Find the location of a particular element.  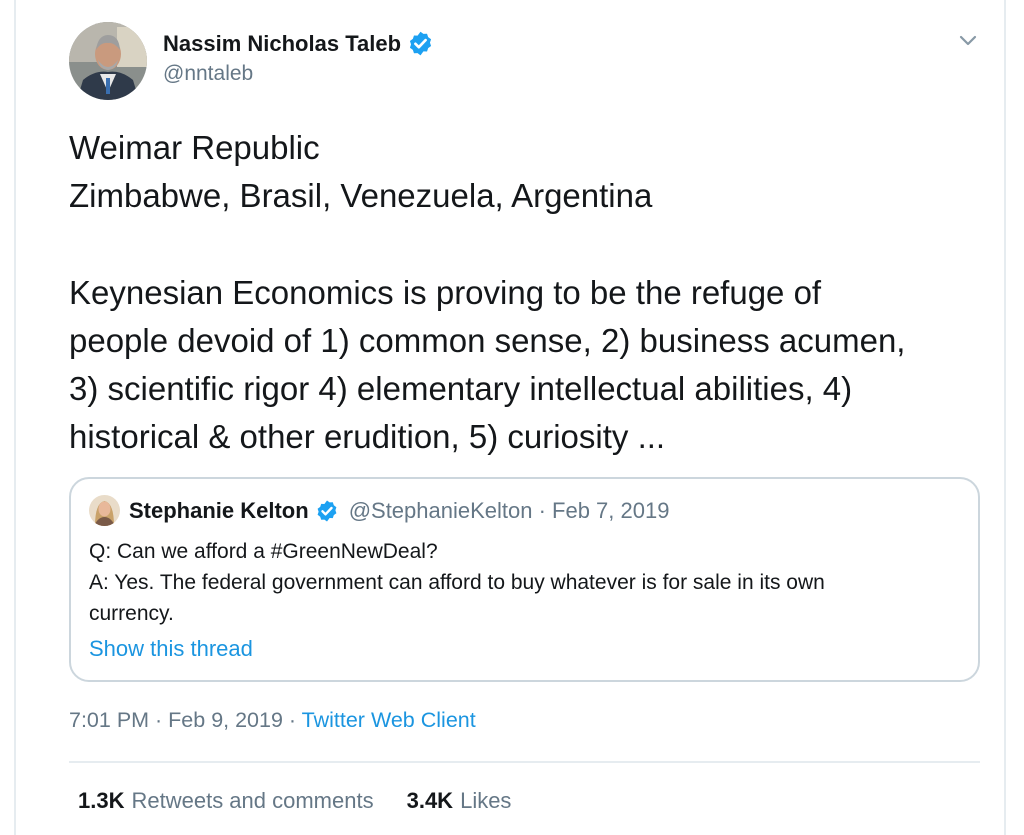

author-name-row: Nassim Nicholas Taleb is located at coordinates (298, 43).